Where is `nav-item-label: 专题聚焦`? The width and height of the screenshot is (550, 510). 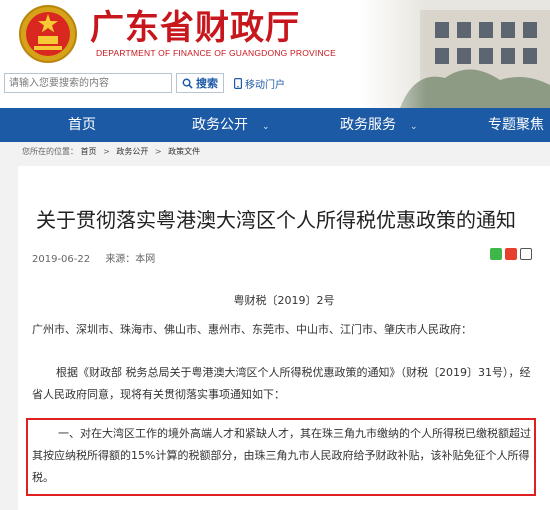 nav-item-label: 专题聚焦 is located at coordinates (516, 125).